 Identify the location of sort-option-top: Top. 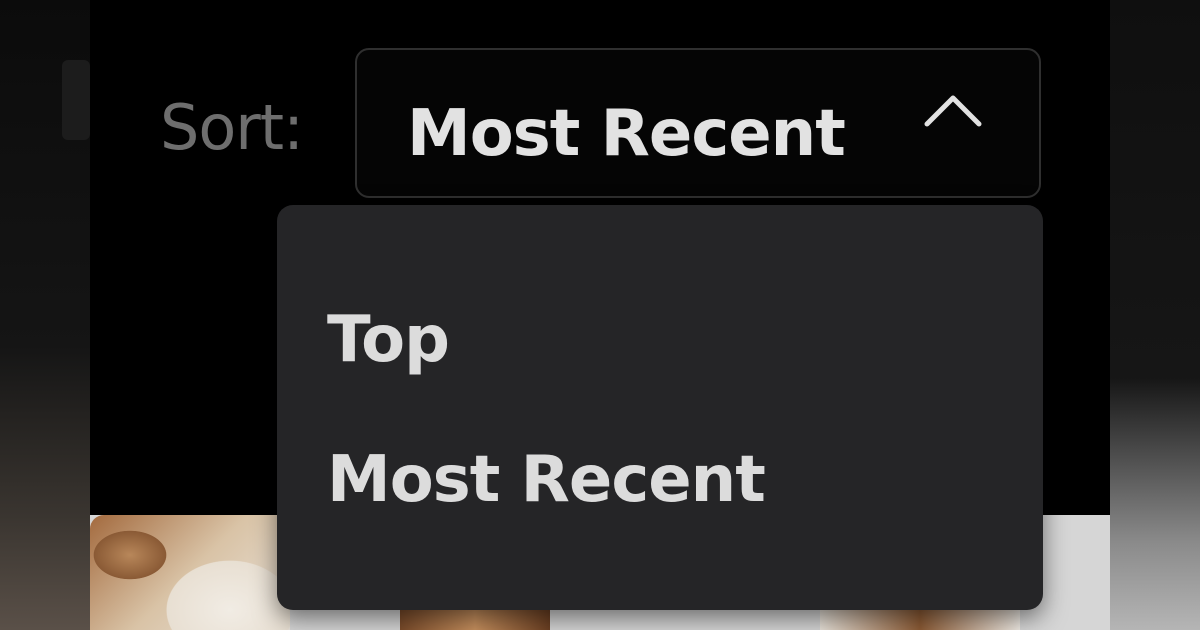
(660, 340).